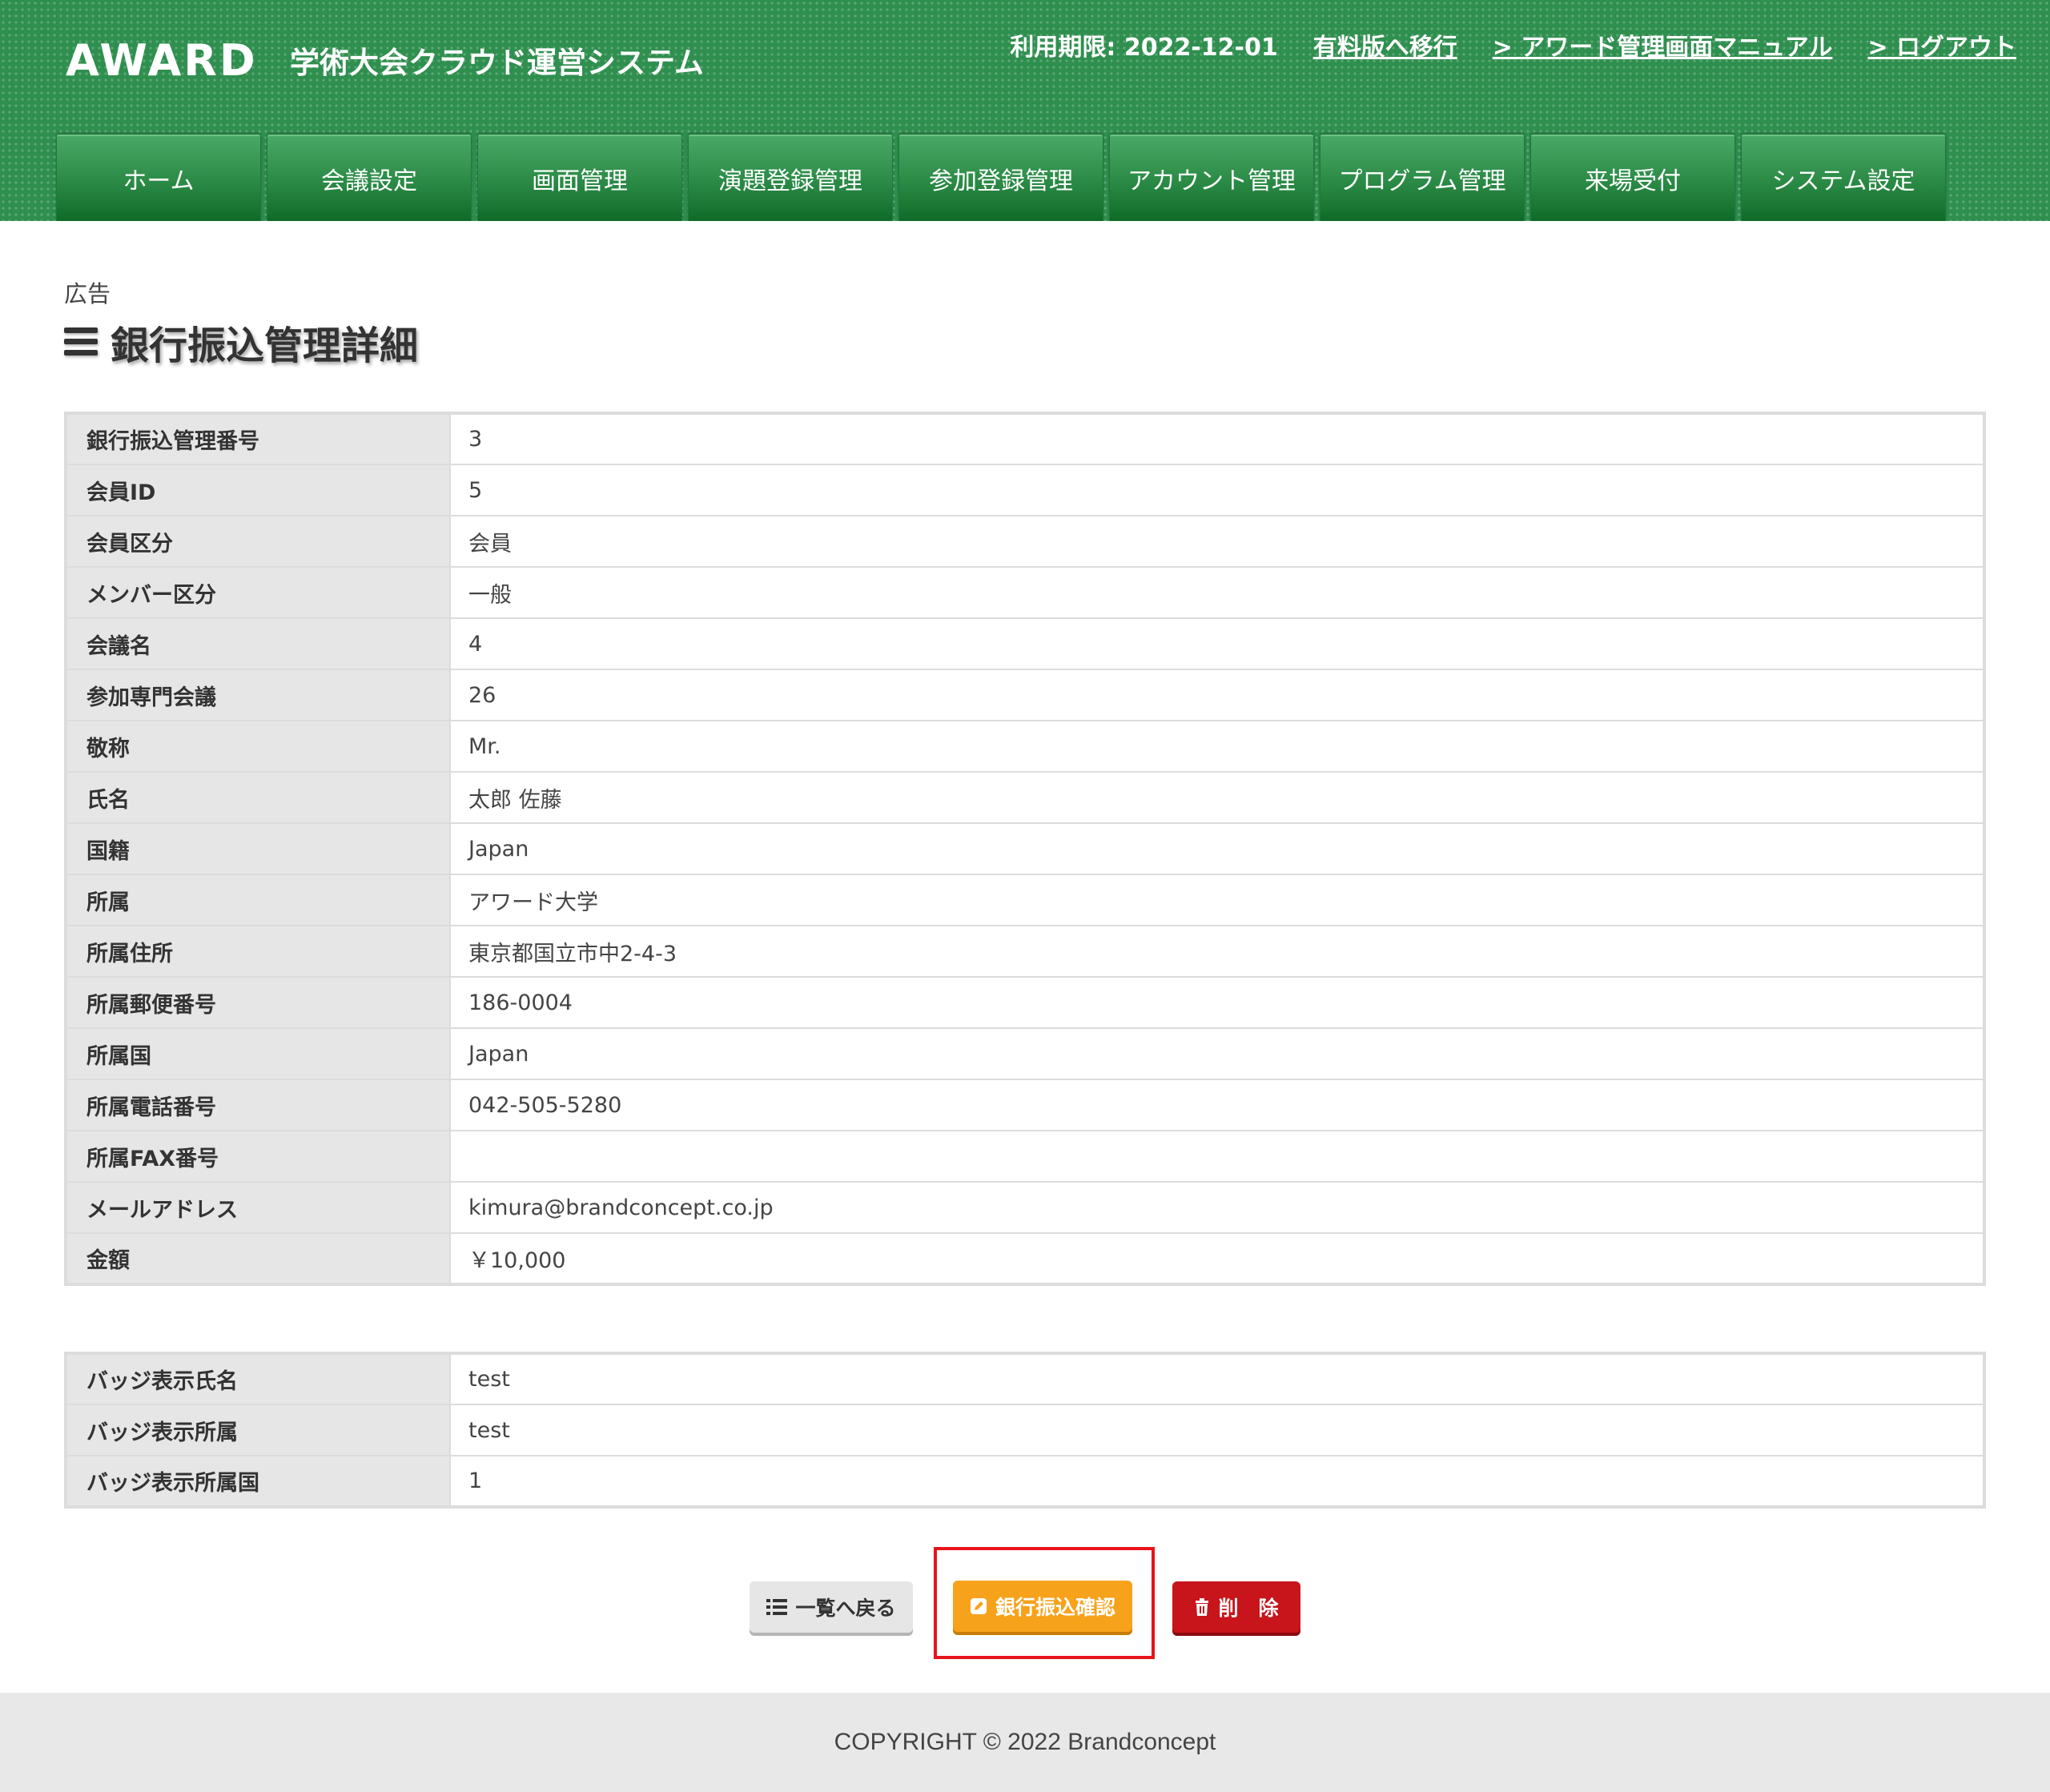  Describe the element at coordinates (579, 178) in the screenshot. I see `nav-tab-screen-management: 画面管理` at that location.